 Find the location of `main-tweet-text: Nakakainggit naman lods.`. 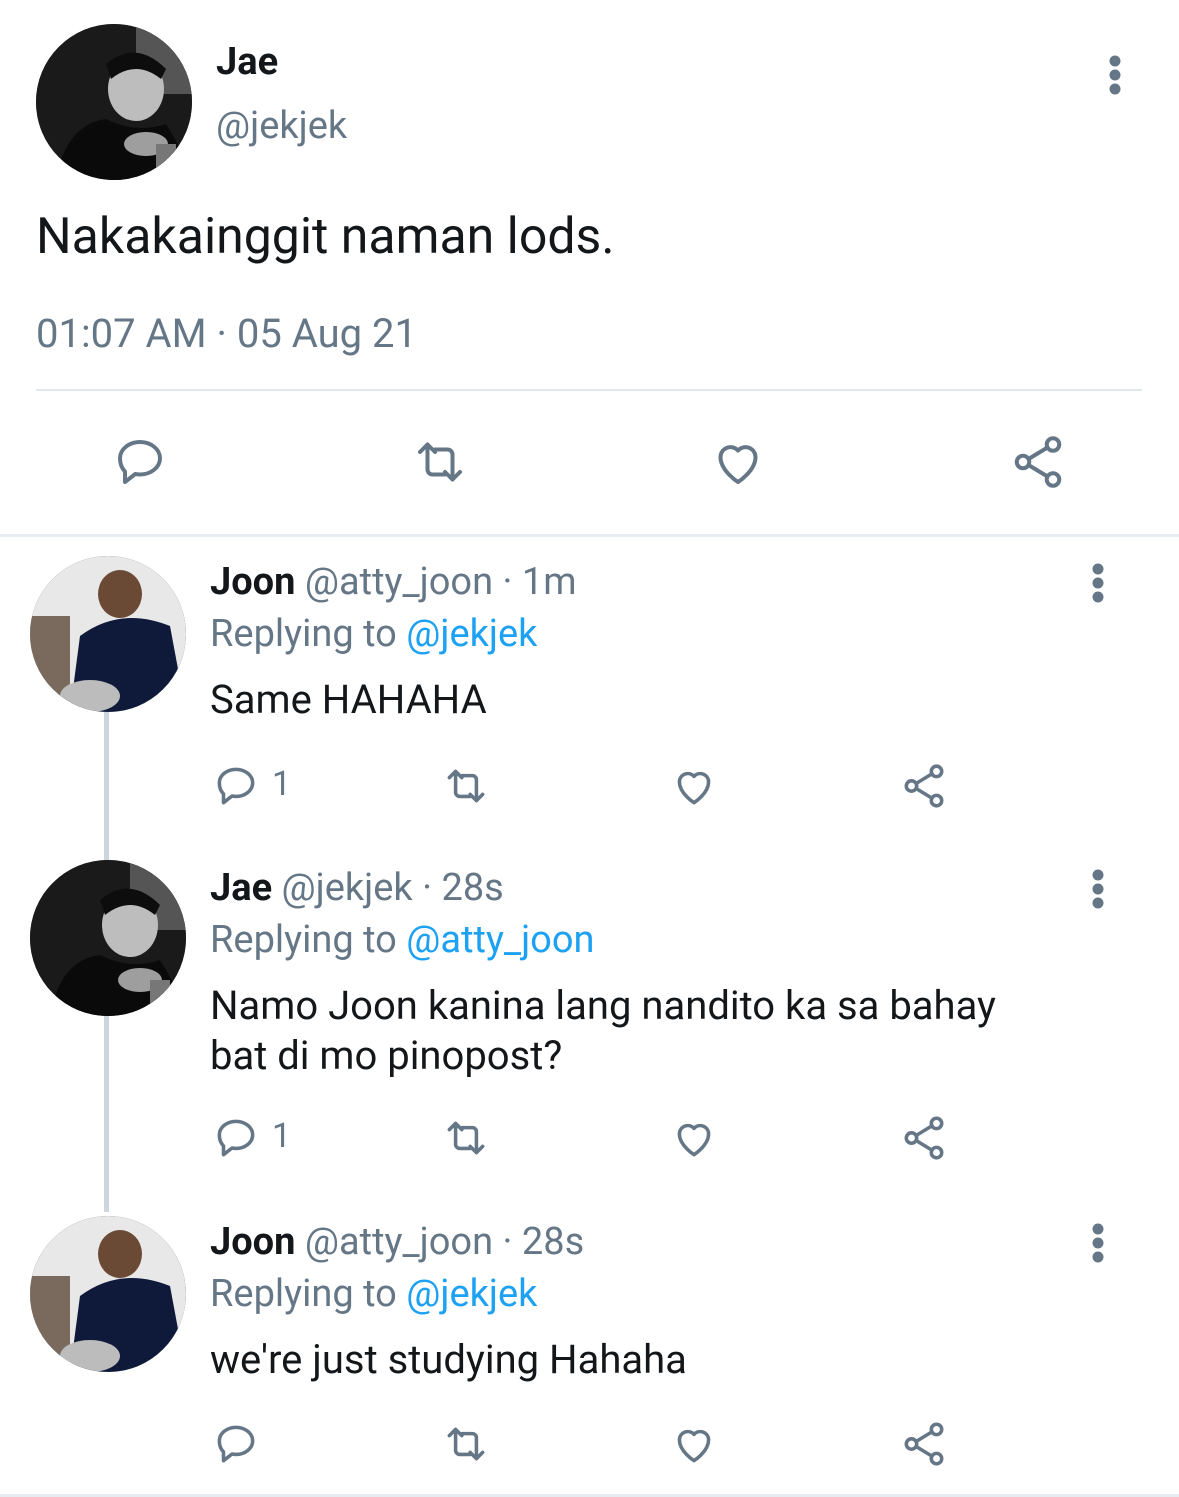

main-tweet-text: Nakakainggit naman lods. is located at coordinates (325, 237).